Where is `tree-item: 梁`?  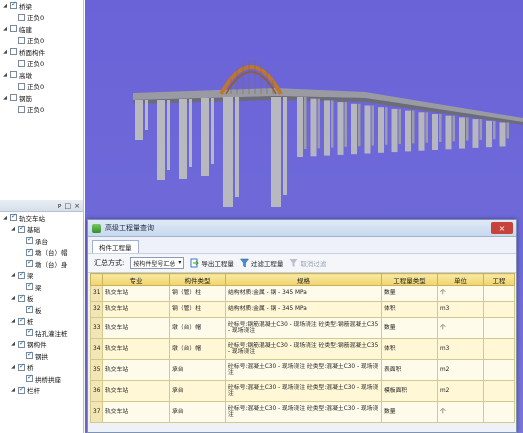
tree-item: 梁 is located at coordinates (41, 287).